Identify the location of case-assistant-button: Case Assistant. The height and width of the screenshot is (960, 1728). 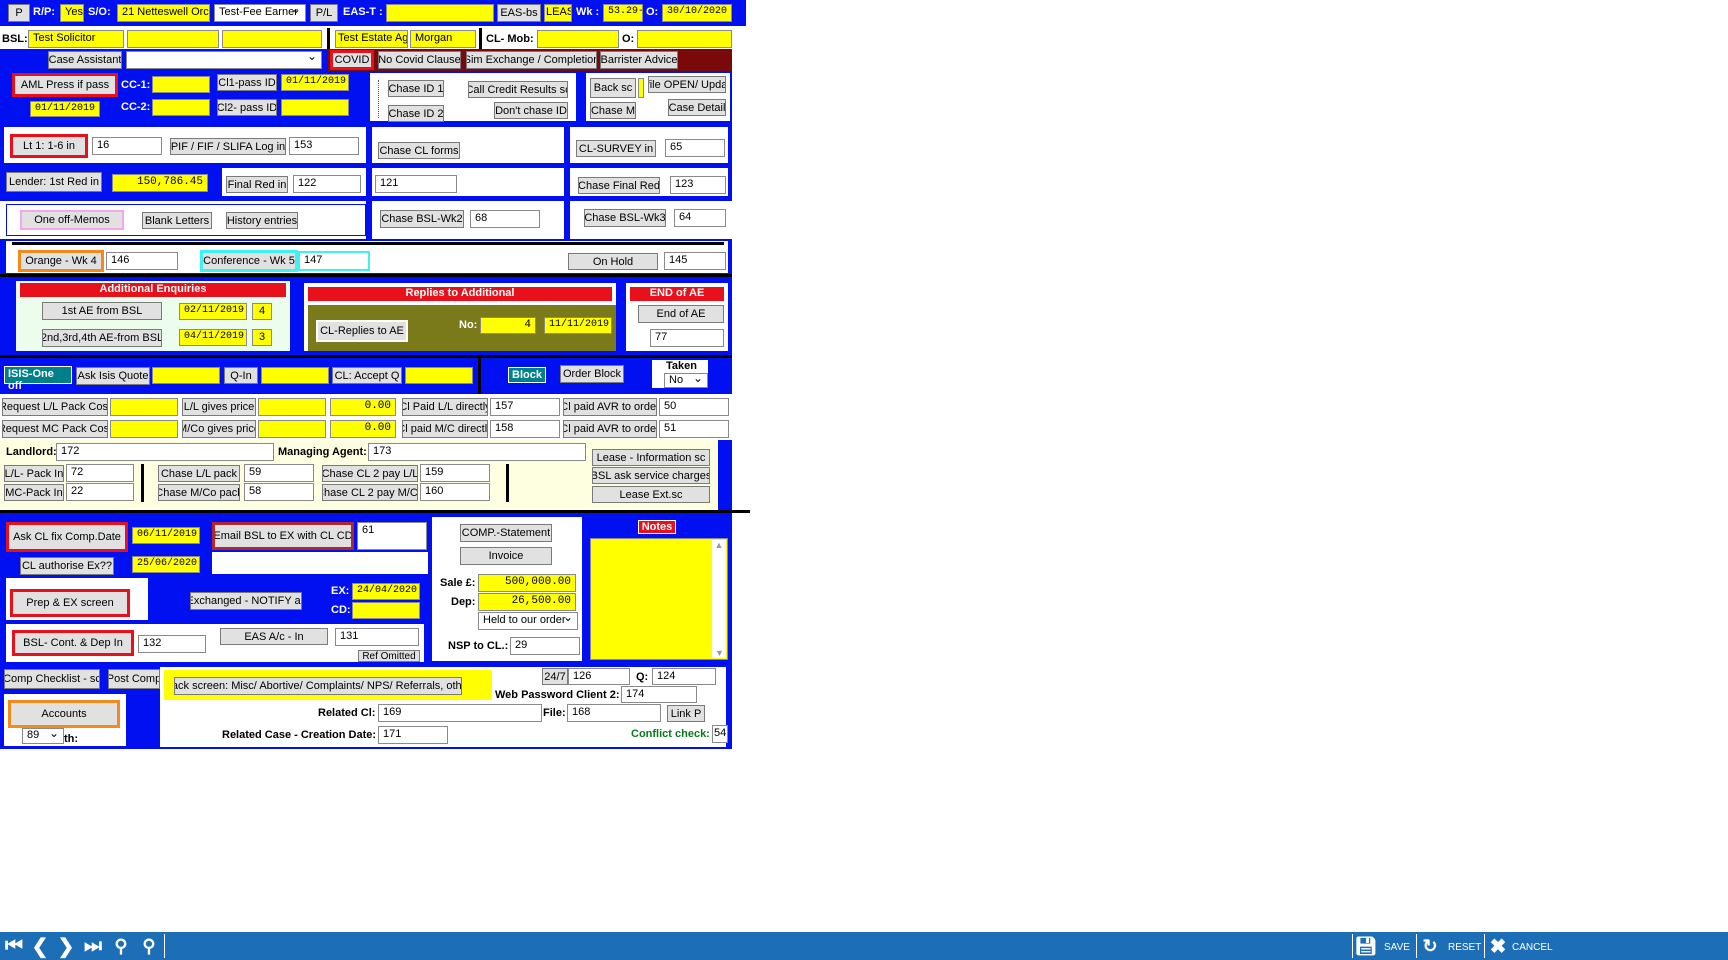
(85, 60).